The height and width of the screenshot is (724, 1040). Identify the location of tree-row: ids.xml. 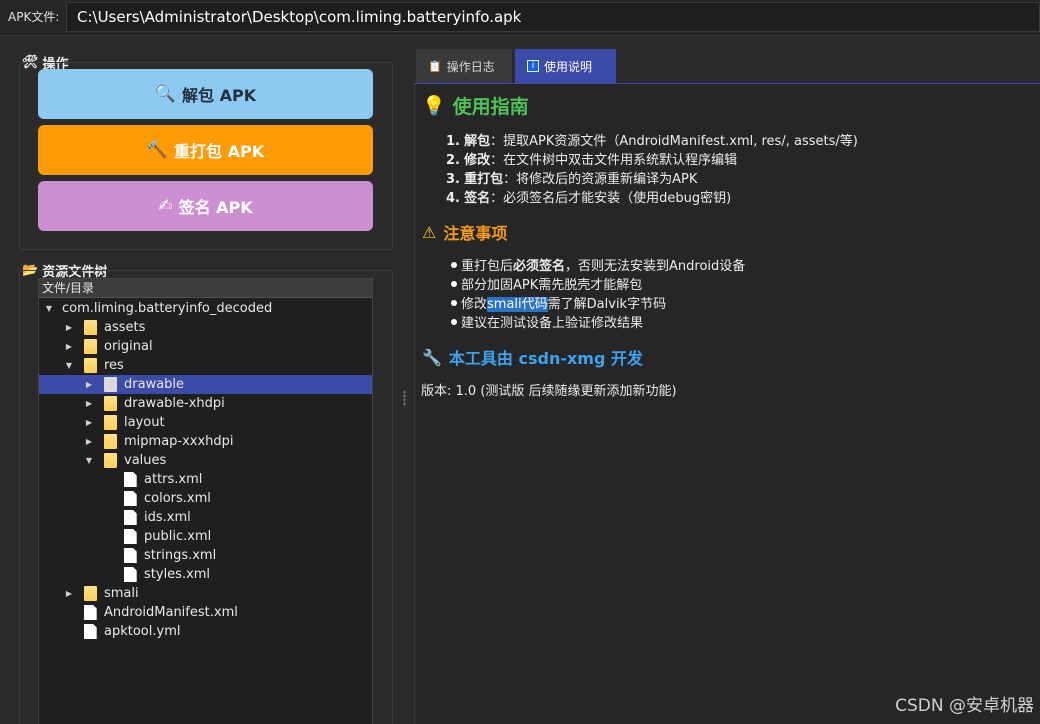
(205, 517).